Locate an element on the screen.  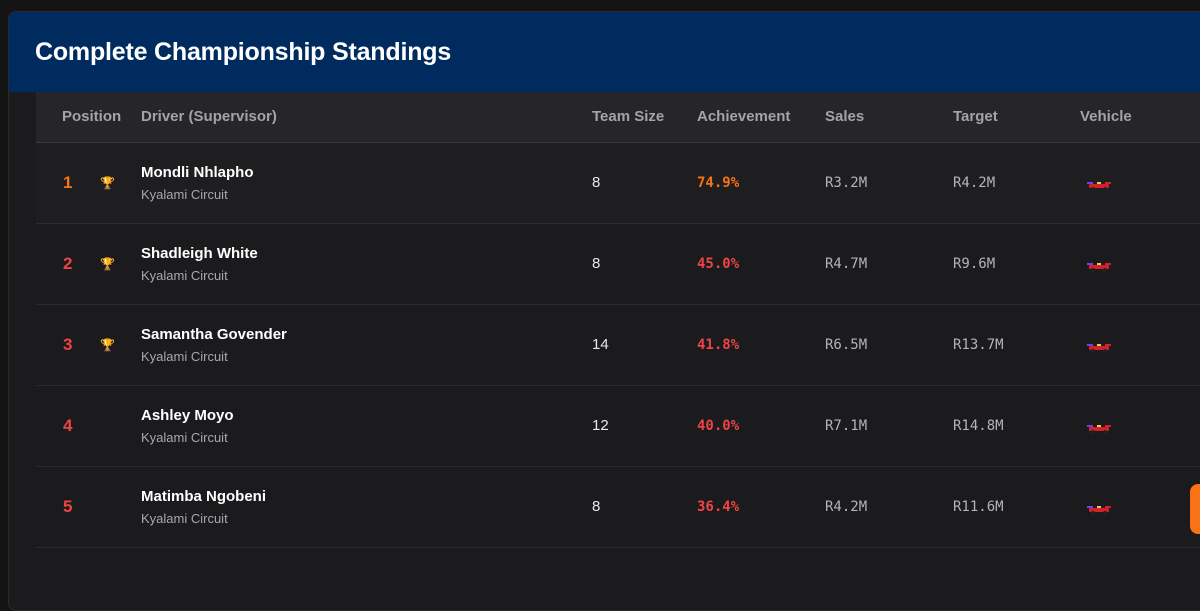
sales-value: R3.2M is located at coordinates (846, 182).